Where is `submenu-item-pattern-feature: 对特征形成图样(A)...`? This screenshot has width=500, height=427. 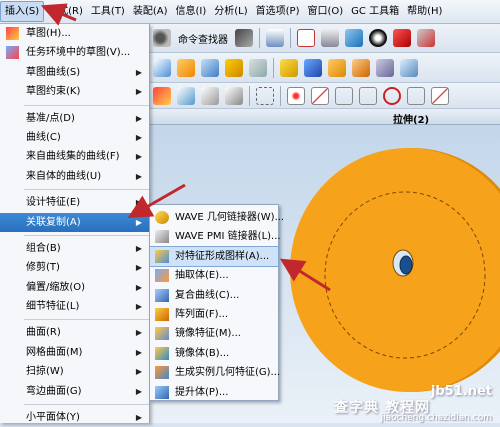
submenu-item-pattern-feature: 对特征形成图样(A)... is located at coordinates (214, 256).